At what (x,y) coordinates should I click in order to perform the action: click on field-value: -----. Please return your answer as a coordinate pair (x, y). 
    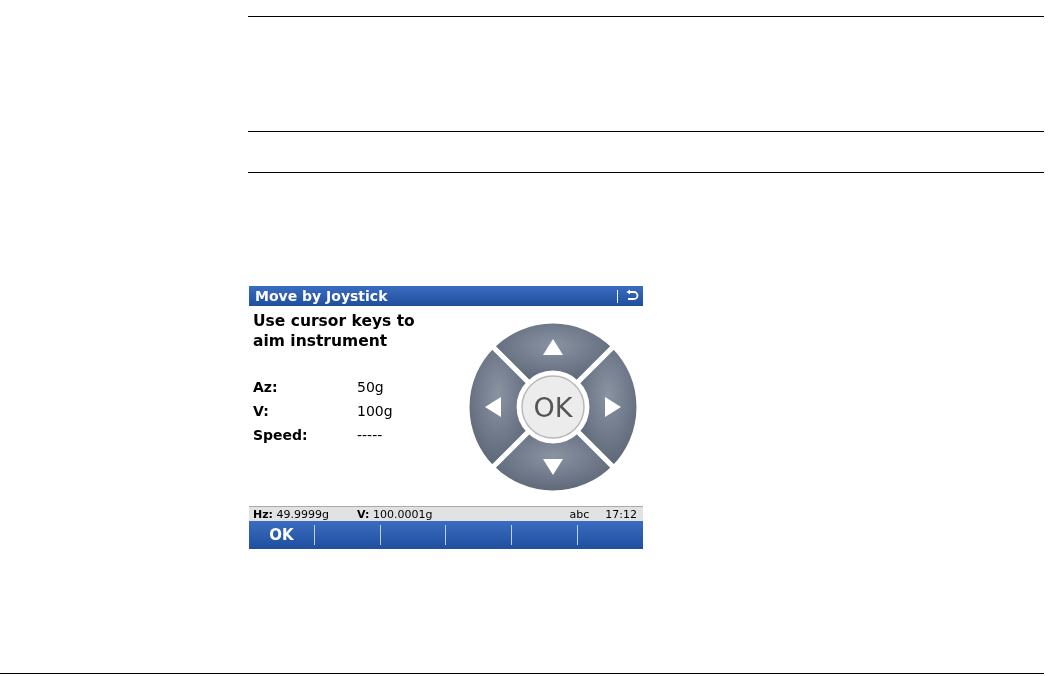
    Looking at the image, I should click on (370, 435).